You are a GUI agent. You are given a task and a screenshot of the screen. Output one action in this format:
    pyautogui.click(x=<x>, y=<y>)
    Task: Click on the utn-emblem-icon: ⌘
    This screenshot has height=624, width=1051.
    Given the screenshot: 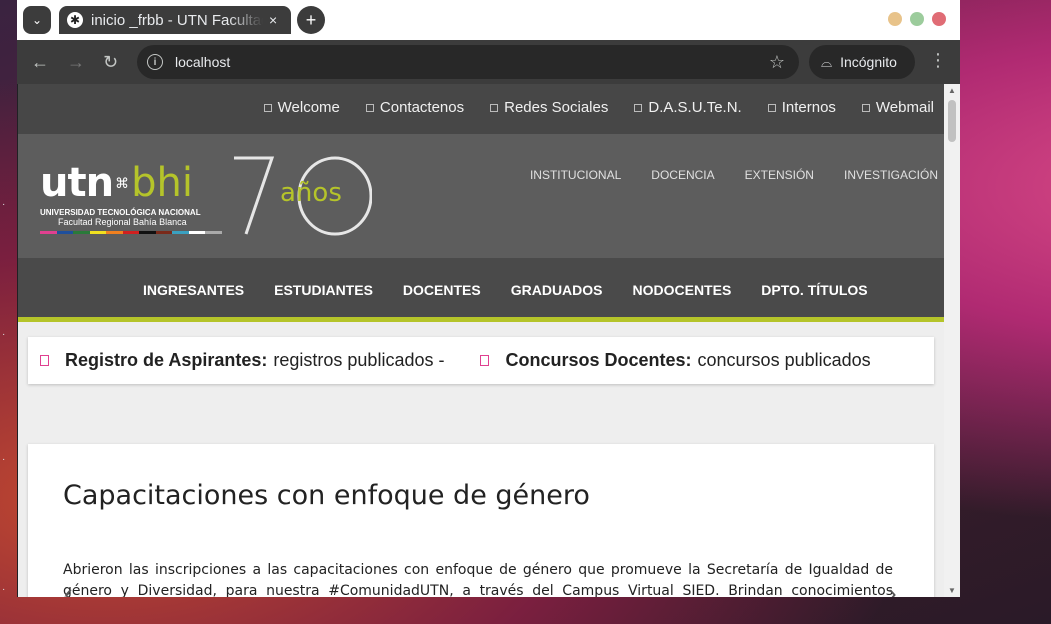 What is the action you would take?
    pyautogui.click(x=122, y=183)
    